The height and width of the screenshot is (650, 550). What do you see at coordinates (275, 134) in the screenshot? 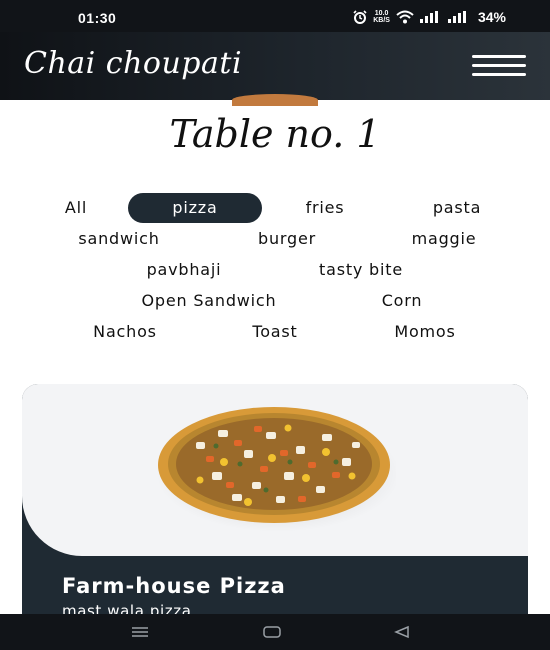
I see `table-title: Table no. 1` at bounding box center [275, 134].